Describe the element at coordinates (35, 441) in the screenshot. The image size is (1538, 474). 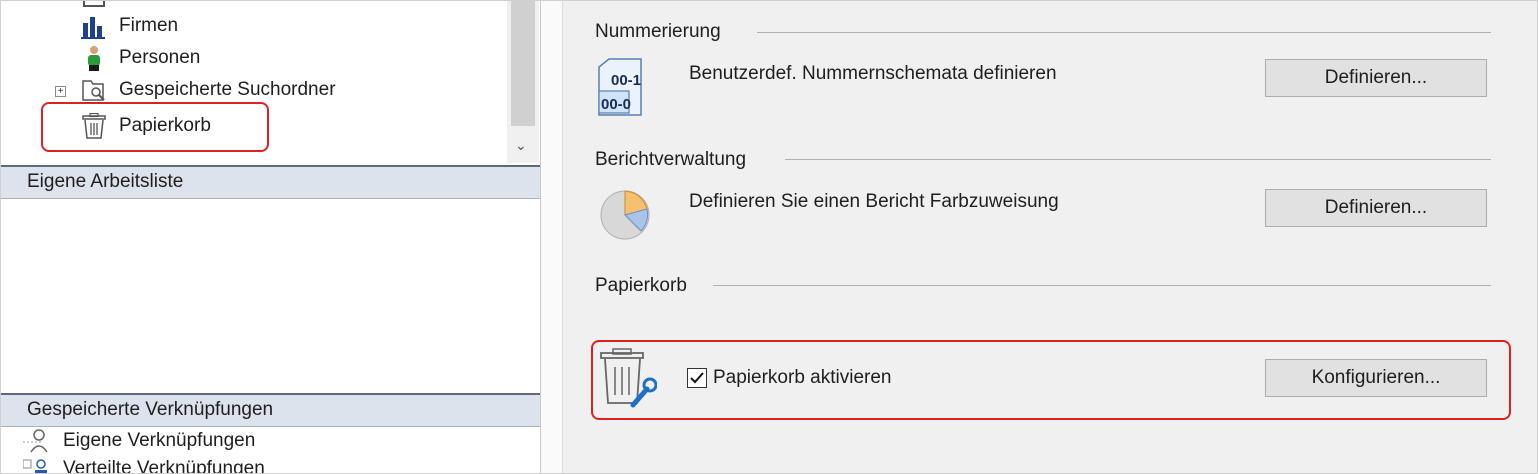
I see `user-icon` at that location.